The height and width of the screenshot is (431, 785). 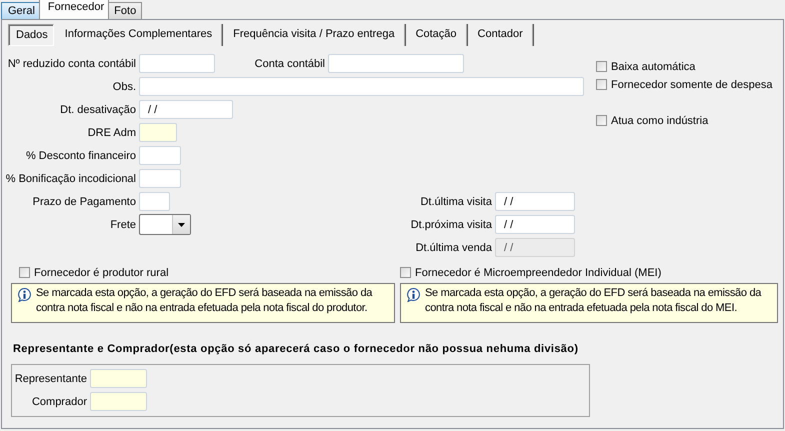 I want to click on checkbox-label: Fornecedor é produtor rural, so click(x=101, y=272).